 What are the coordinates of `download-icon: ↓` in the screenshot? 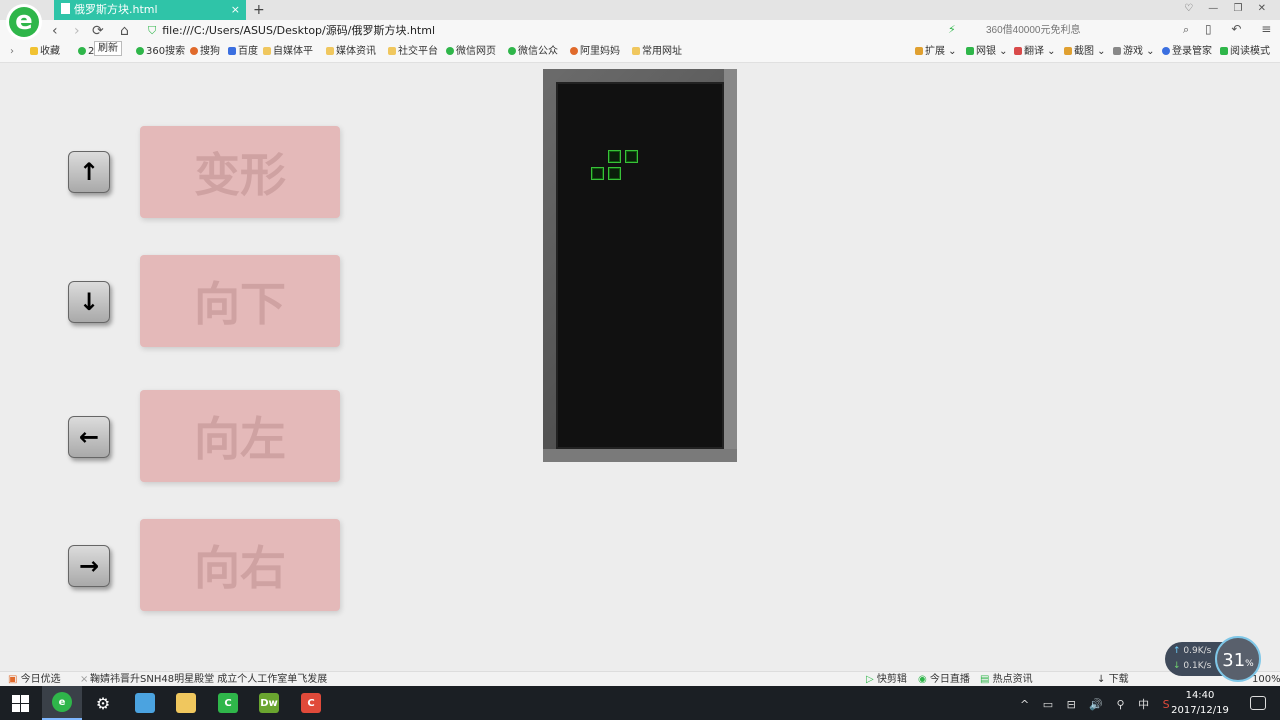 It's located at (1101, 679).